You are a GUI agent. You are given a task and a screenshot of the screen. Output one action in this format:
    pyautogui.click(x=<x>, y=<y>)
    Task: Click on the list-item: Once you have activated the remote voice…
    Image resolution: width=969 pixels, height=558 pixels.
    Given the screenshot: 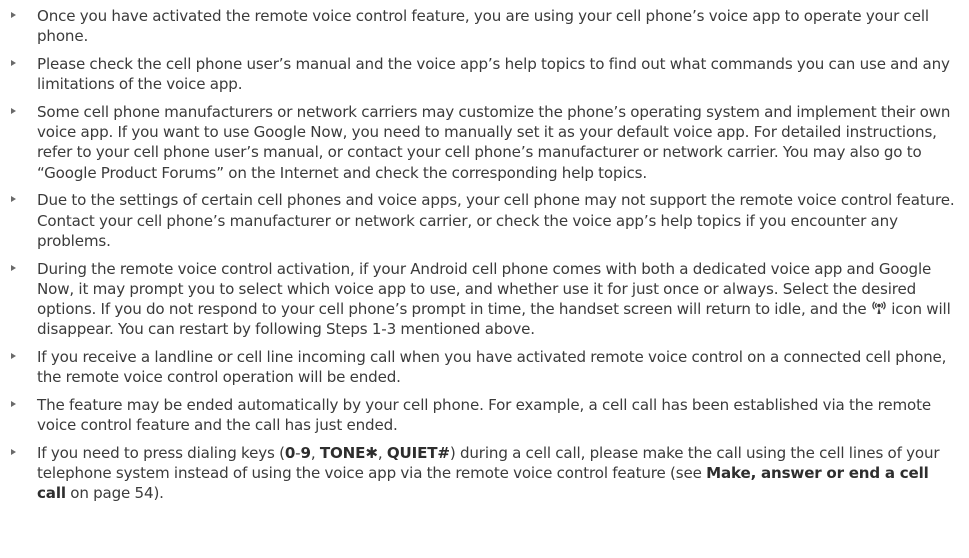 What is the action you would take?
    pyautogui.click(x=484, y=26)
    